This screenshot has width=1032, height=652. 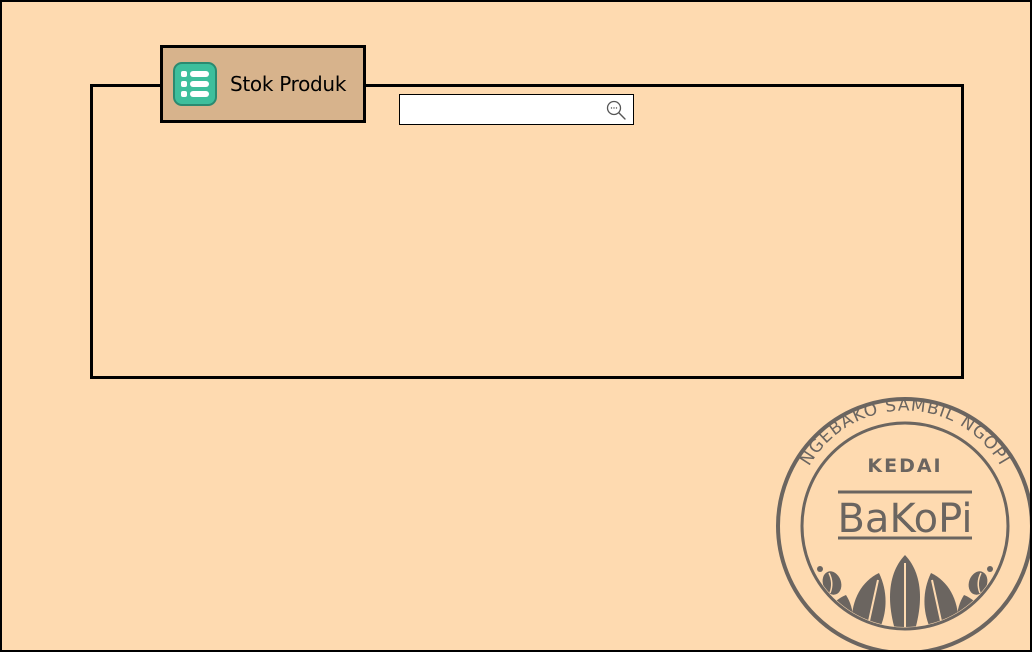 What do you see at coordinates (905, 591) in the screenshot?
I see `coffee-leaves-icon` at bounding box center [905, 591].